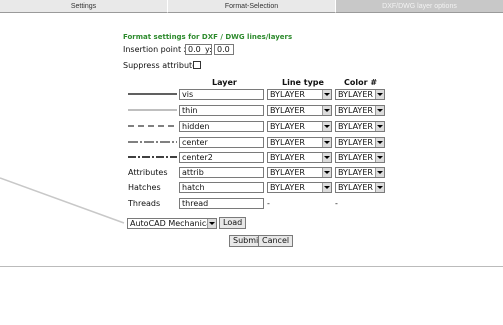  What do you see at coordinates (144, 203) in the screenshot?
I see `row-label: Threads` at bounding box center [144, 203].